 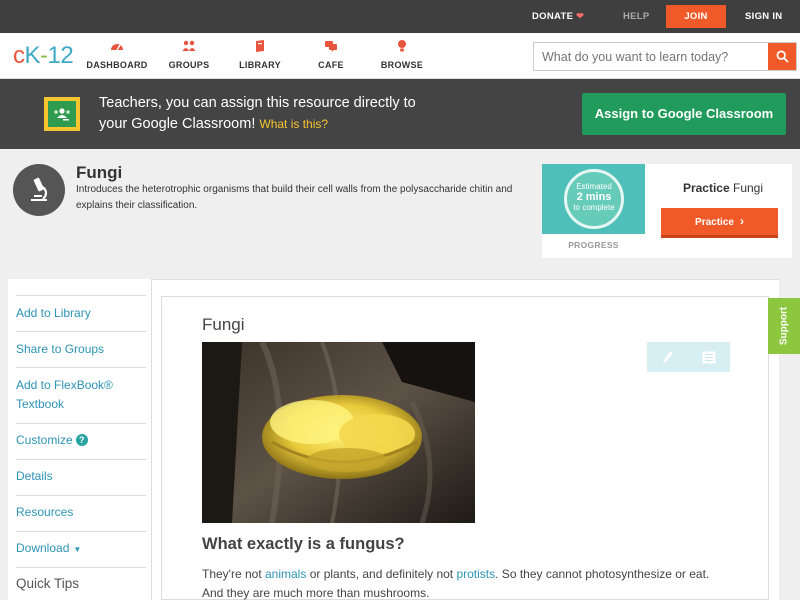 What do you see at coordinates (402, 65) in the screenshot?
I see `nav-browse-label: BROWSE` at bounding box center [402, 65].